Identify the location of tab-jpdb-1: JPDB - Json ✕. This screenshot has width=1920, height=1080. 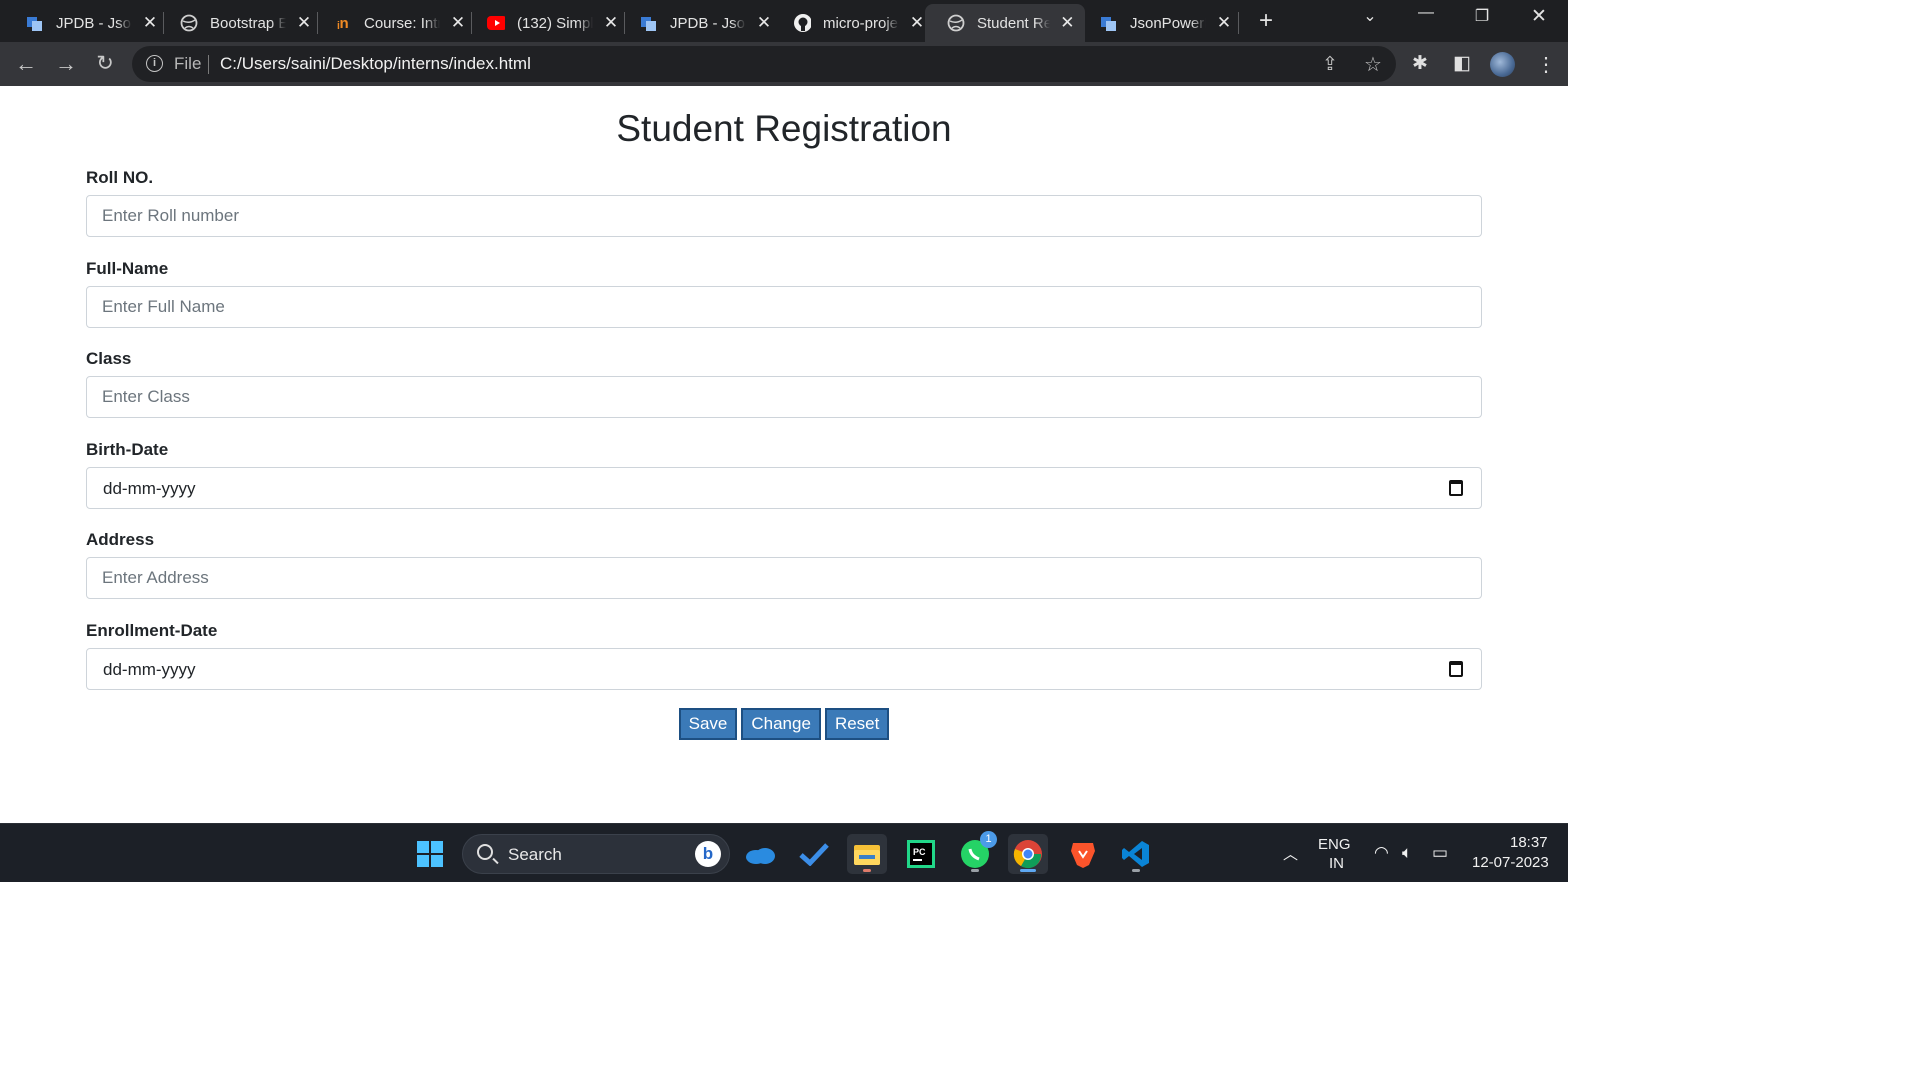
(86, 23).